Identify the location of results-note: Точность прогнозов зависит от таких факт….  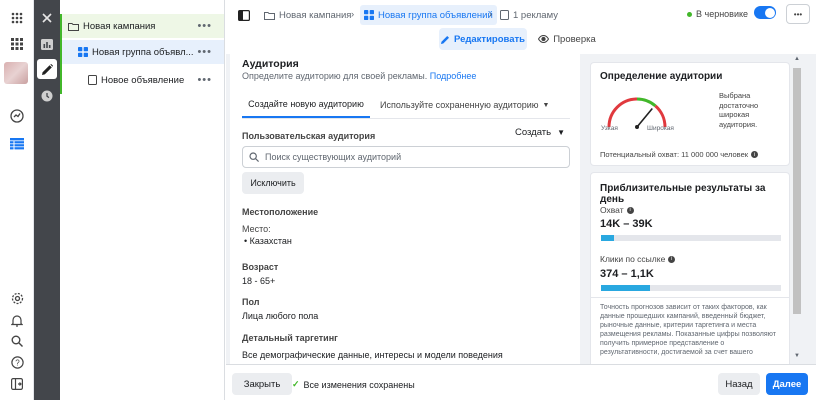
(688, 330).